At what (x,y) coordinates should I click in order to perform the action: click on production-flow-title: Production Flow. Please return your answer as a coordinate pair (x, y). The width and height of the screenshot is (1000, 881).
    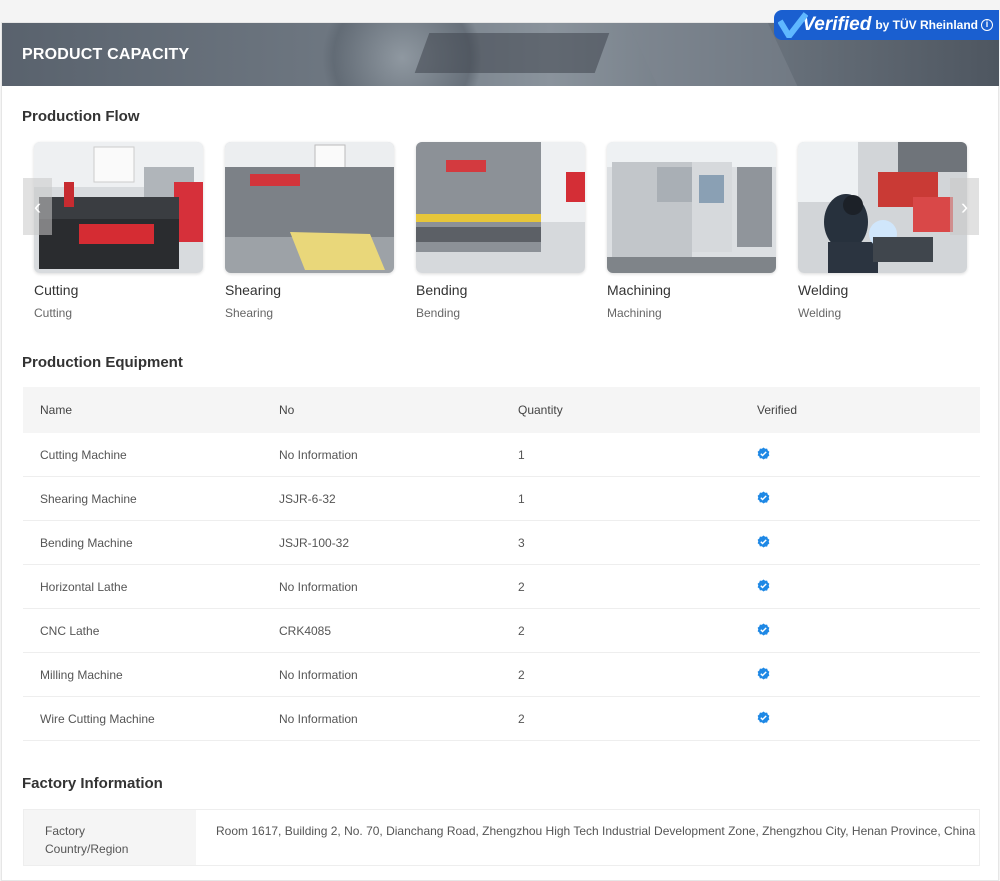
    Looking at the image, I should click on (81, 116).